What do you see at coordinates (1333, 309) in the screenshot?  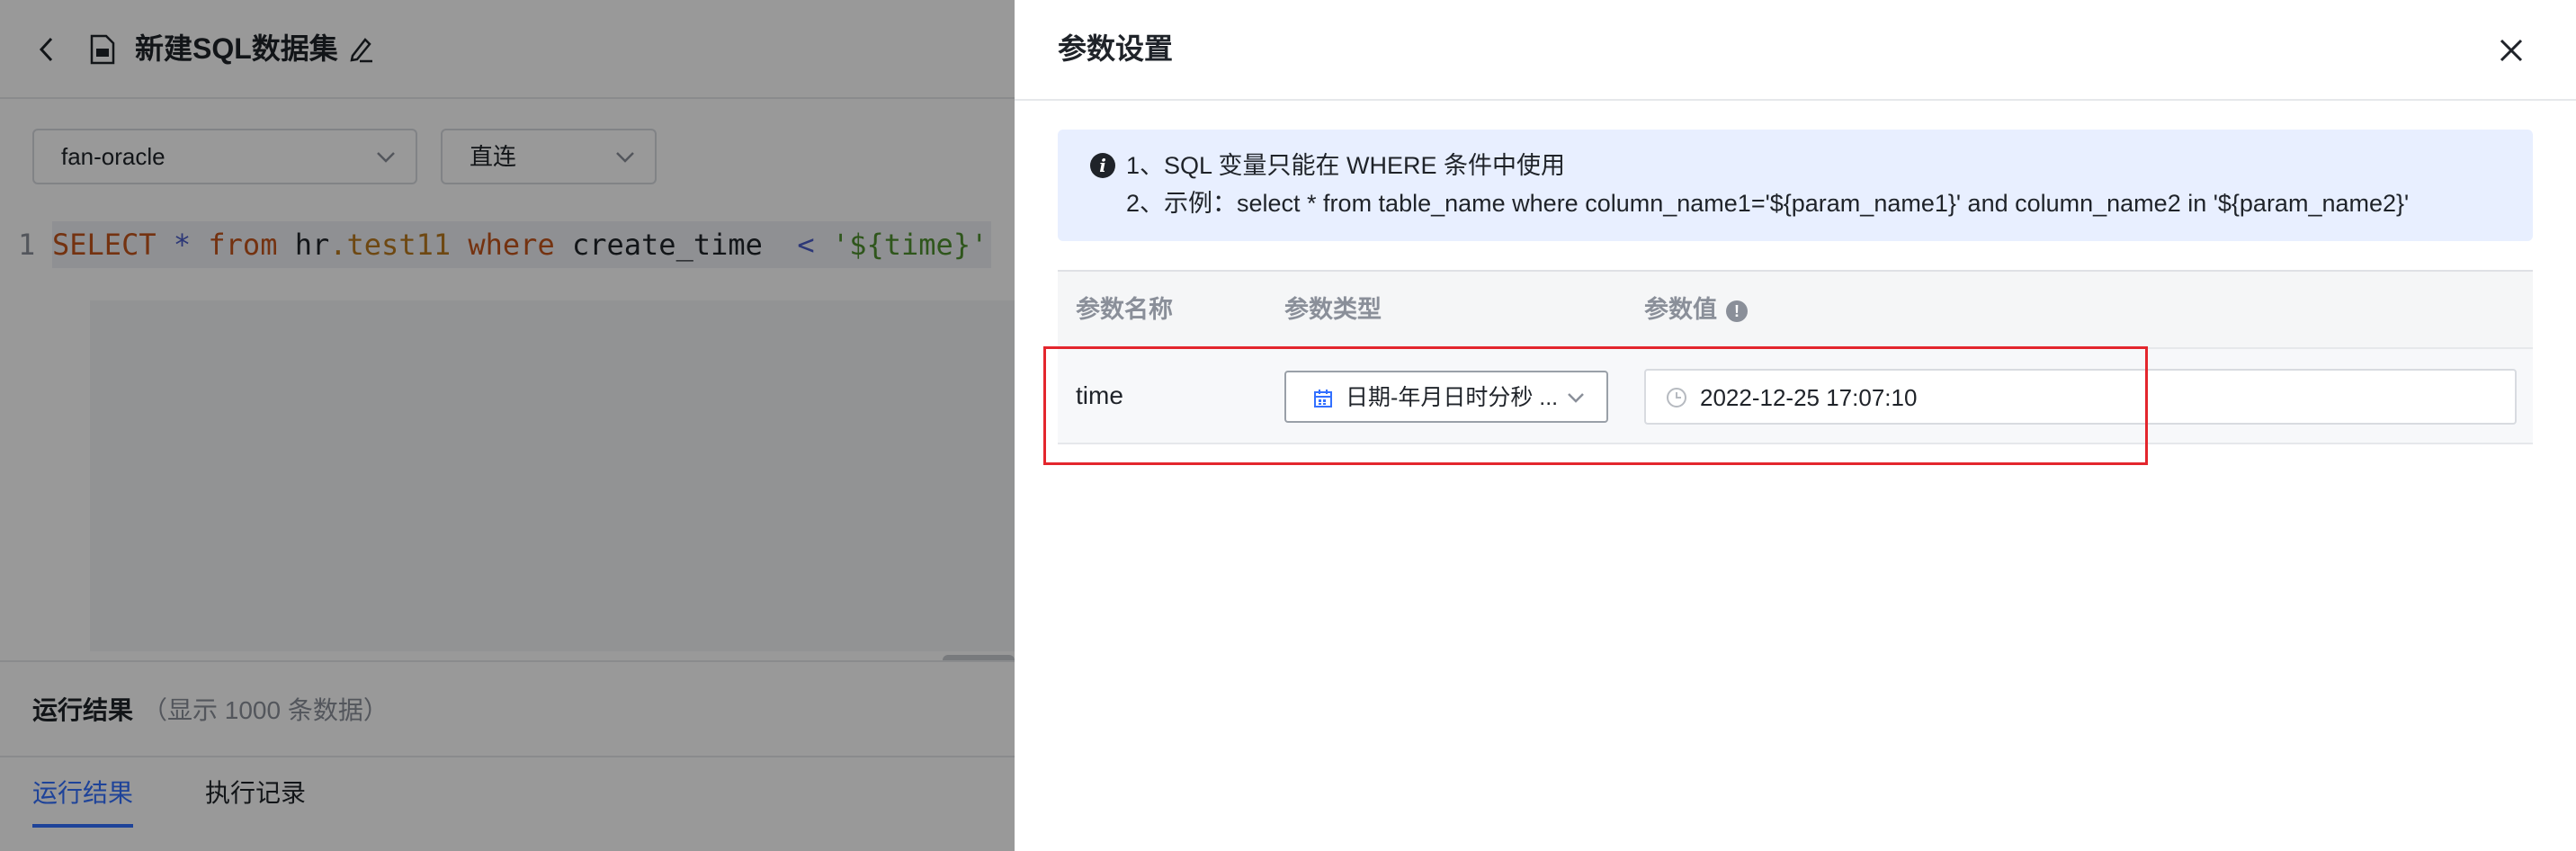 I see `column-header-type: 参数类型` at bounding box center [1333, 309].